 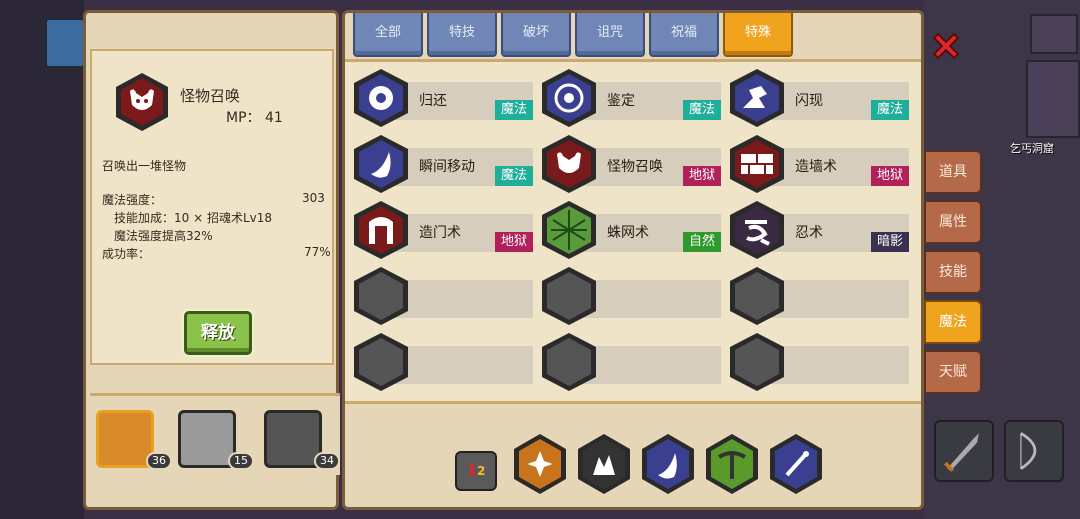 I want to click on tab-destruction: 破坏, so click(x=536, y=35).